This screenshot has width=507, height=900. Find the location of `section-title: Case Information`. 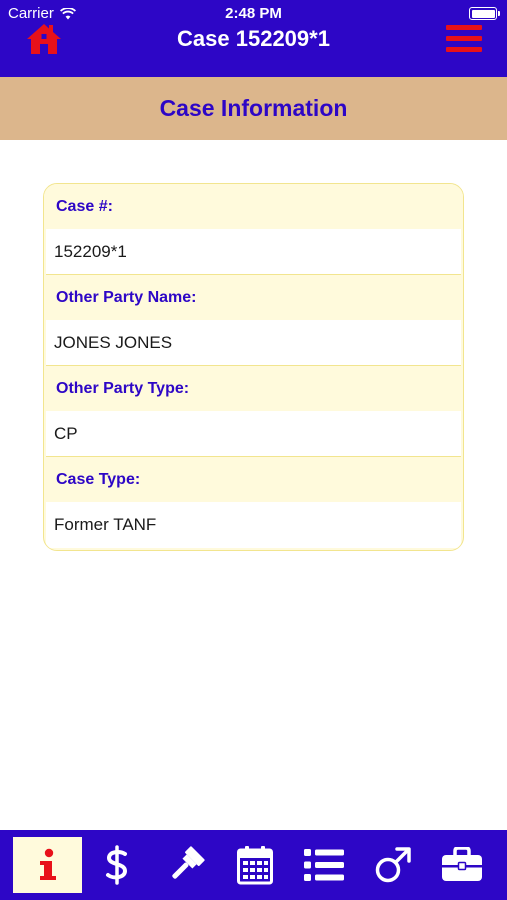

section-title: Case Information is located at coordinates (253, 108).